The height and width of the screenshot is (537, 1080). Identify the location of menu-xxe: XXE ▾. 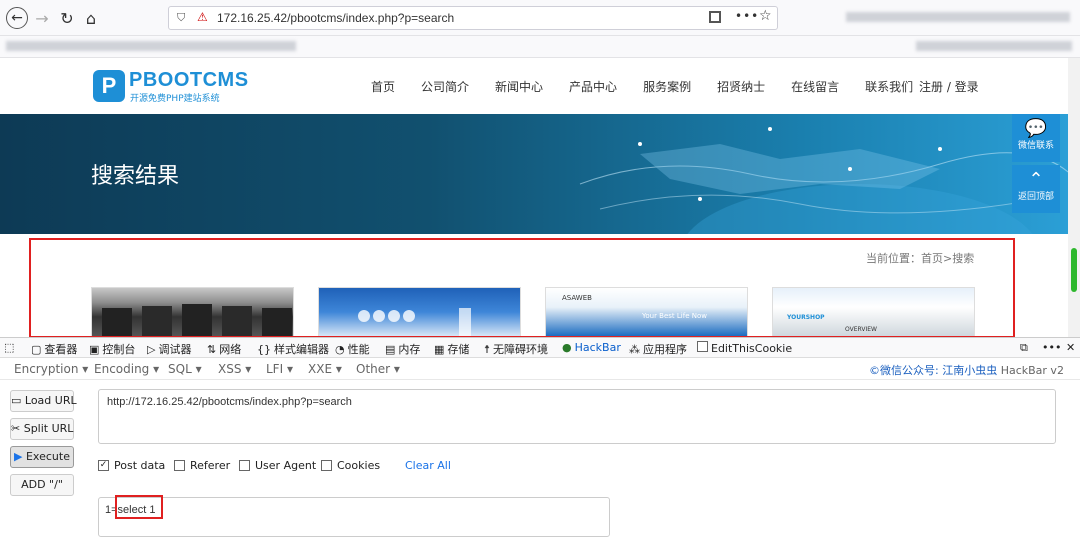
(325, 369).